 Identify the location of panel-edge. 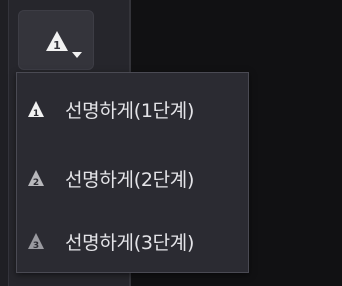
(4, 143).